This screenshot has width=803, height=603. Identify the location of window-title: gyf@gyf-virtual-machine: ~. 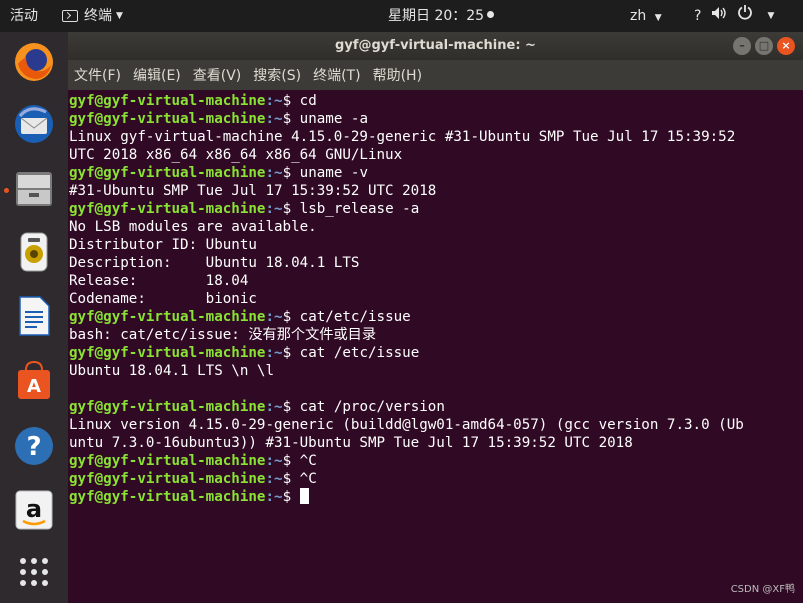
(435, 45).